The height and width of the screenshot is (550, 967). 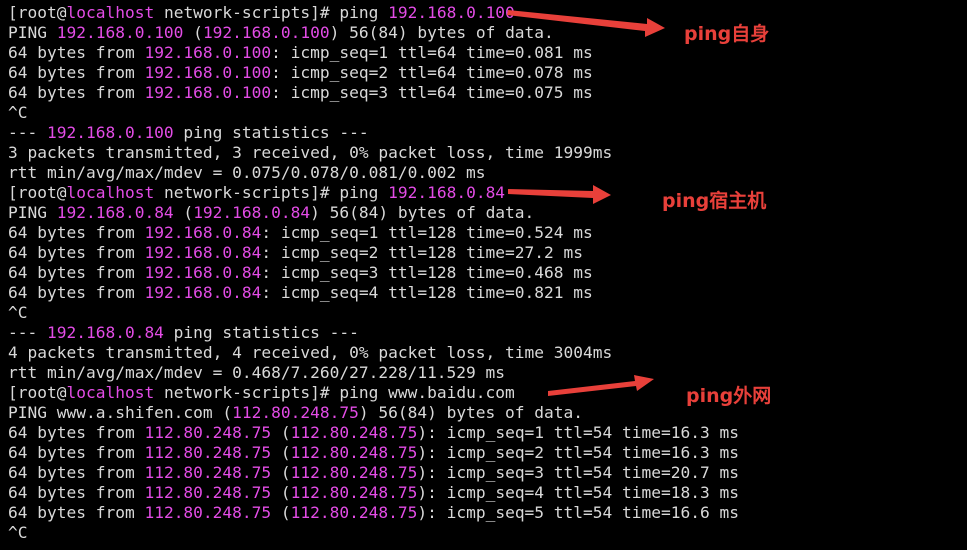 What do you see at coordinates (727, 34) in the screenshot?
I see `annotation-ping-self: ping自身` at bounding box center [727, 34].